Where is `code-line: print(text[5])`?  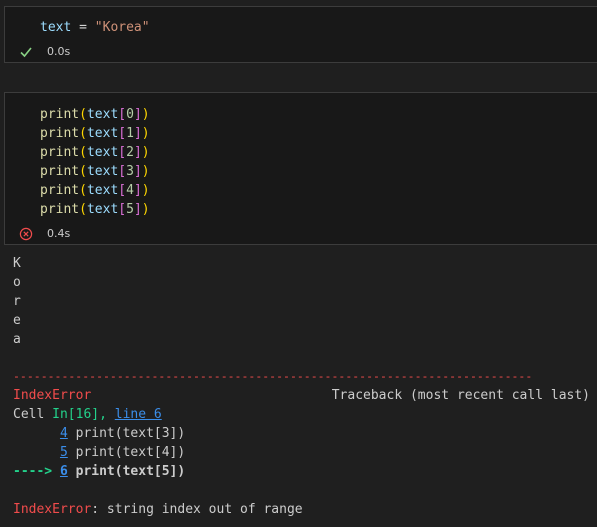 code-line: print(text[5]) is located at coordinates (95, 209).